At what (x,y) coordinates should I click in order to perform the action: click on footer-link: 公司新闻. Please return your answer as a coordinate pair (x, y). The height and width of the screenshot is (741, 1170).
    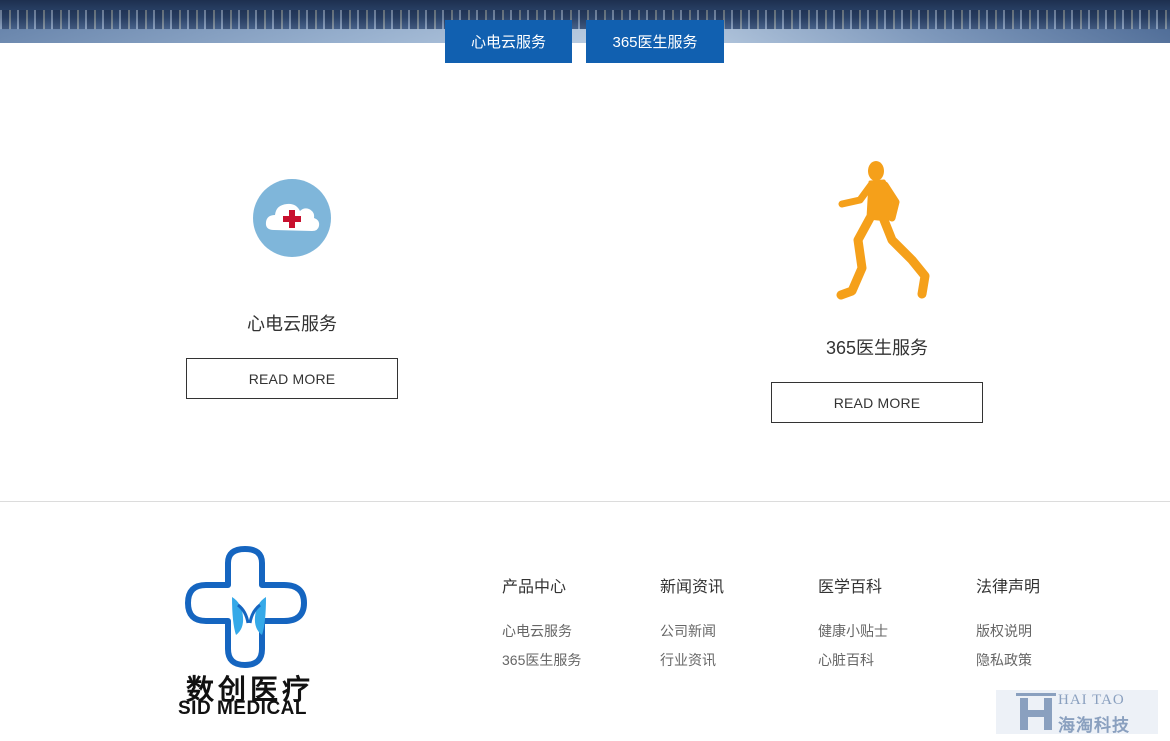
    Looking at the image, I should click on (692, 631).